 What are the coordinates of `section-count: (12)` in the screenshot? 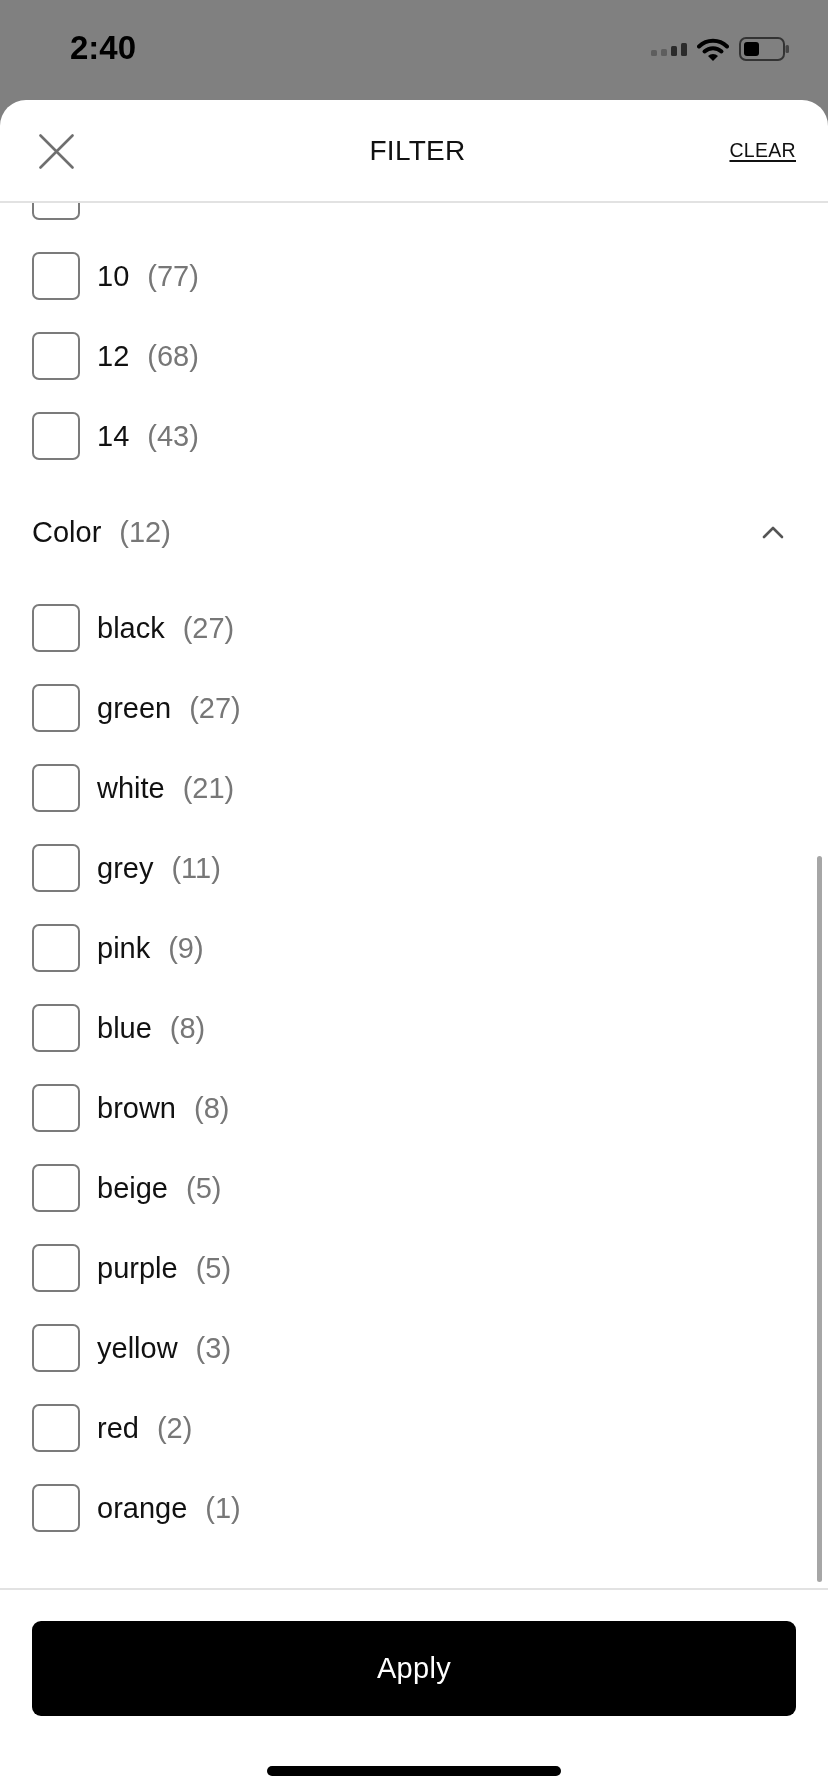 It's located at (145, 532).